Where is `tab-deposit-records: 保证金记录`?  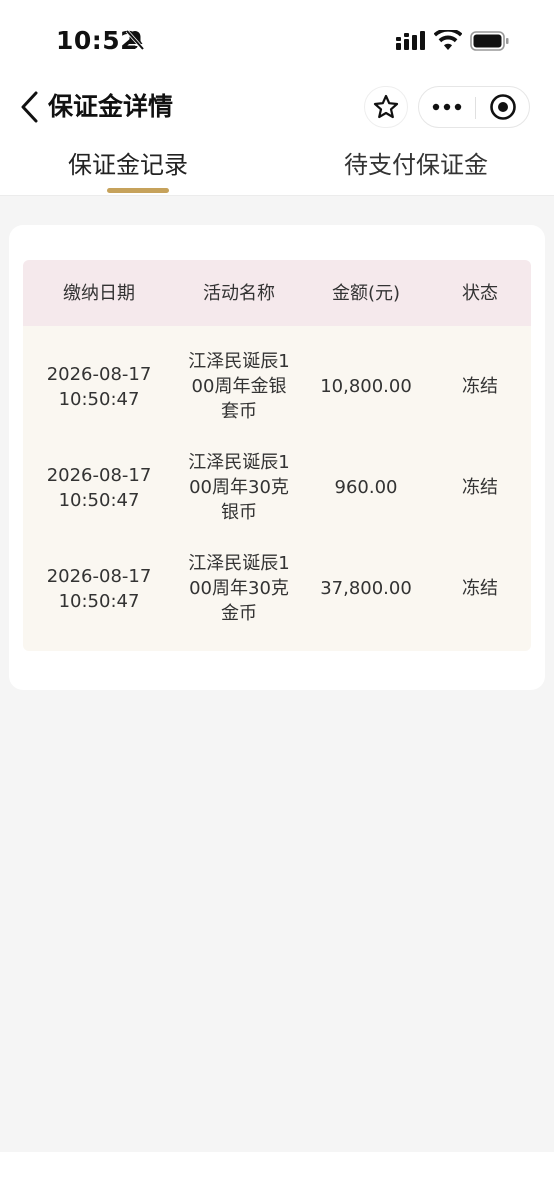
tab-deposit-records: 保证金记录 is located at coordinates (128, 165).